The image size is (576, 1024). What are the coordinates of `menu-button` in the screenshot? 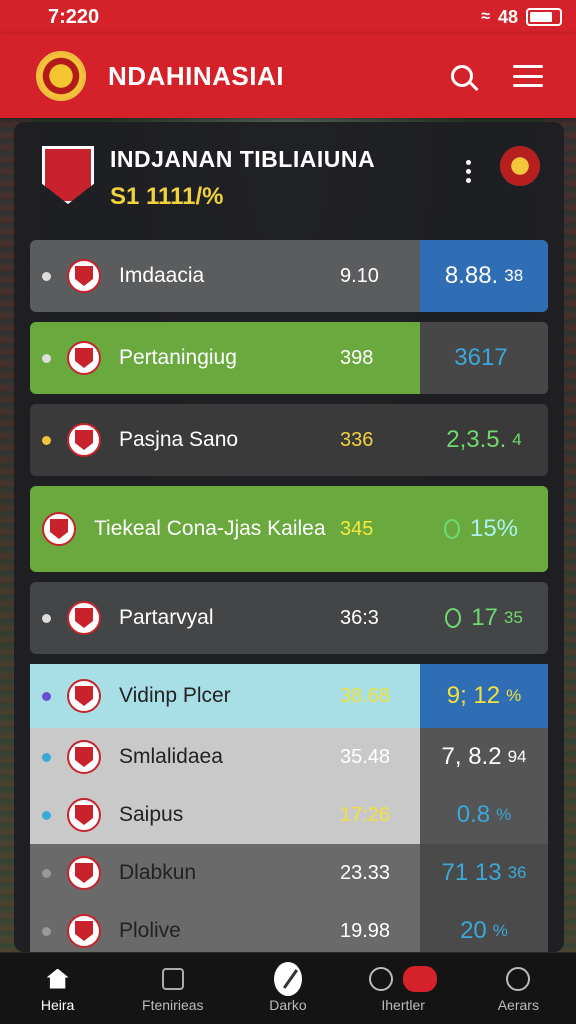 It's located at (528, 76).